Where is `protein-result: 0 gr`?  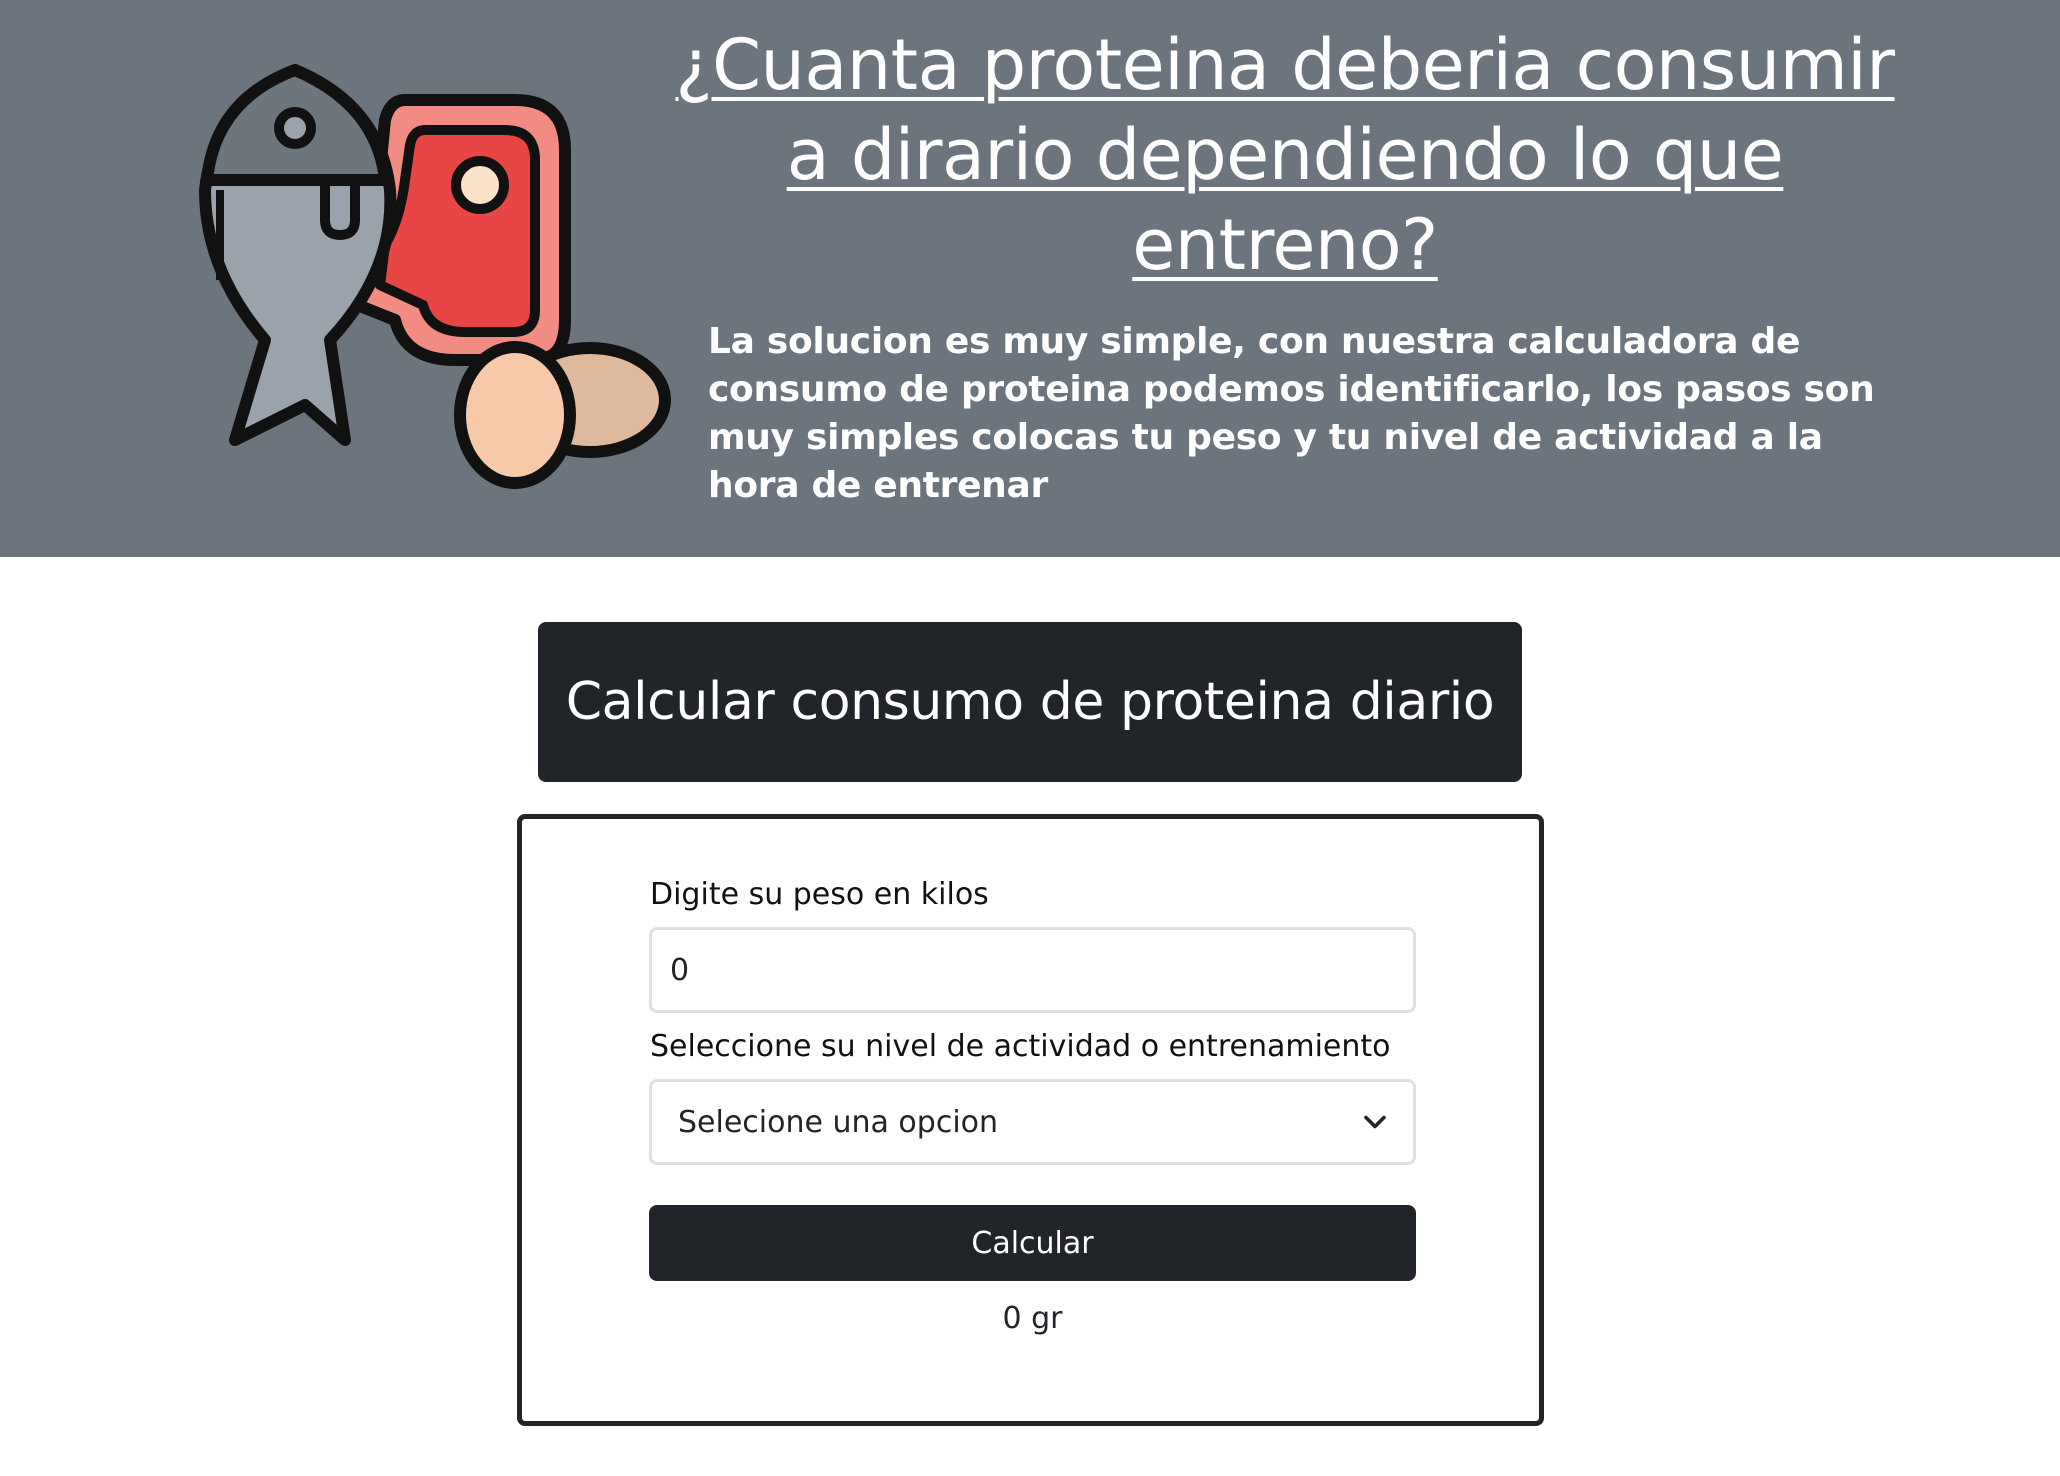 protein-result: 0 gr is located at coordinates (1032, 1318).